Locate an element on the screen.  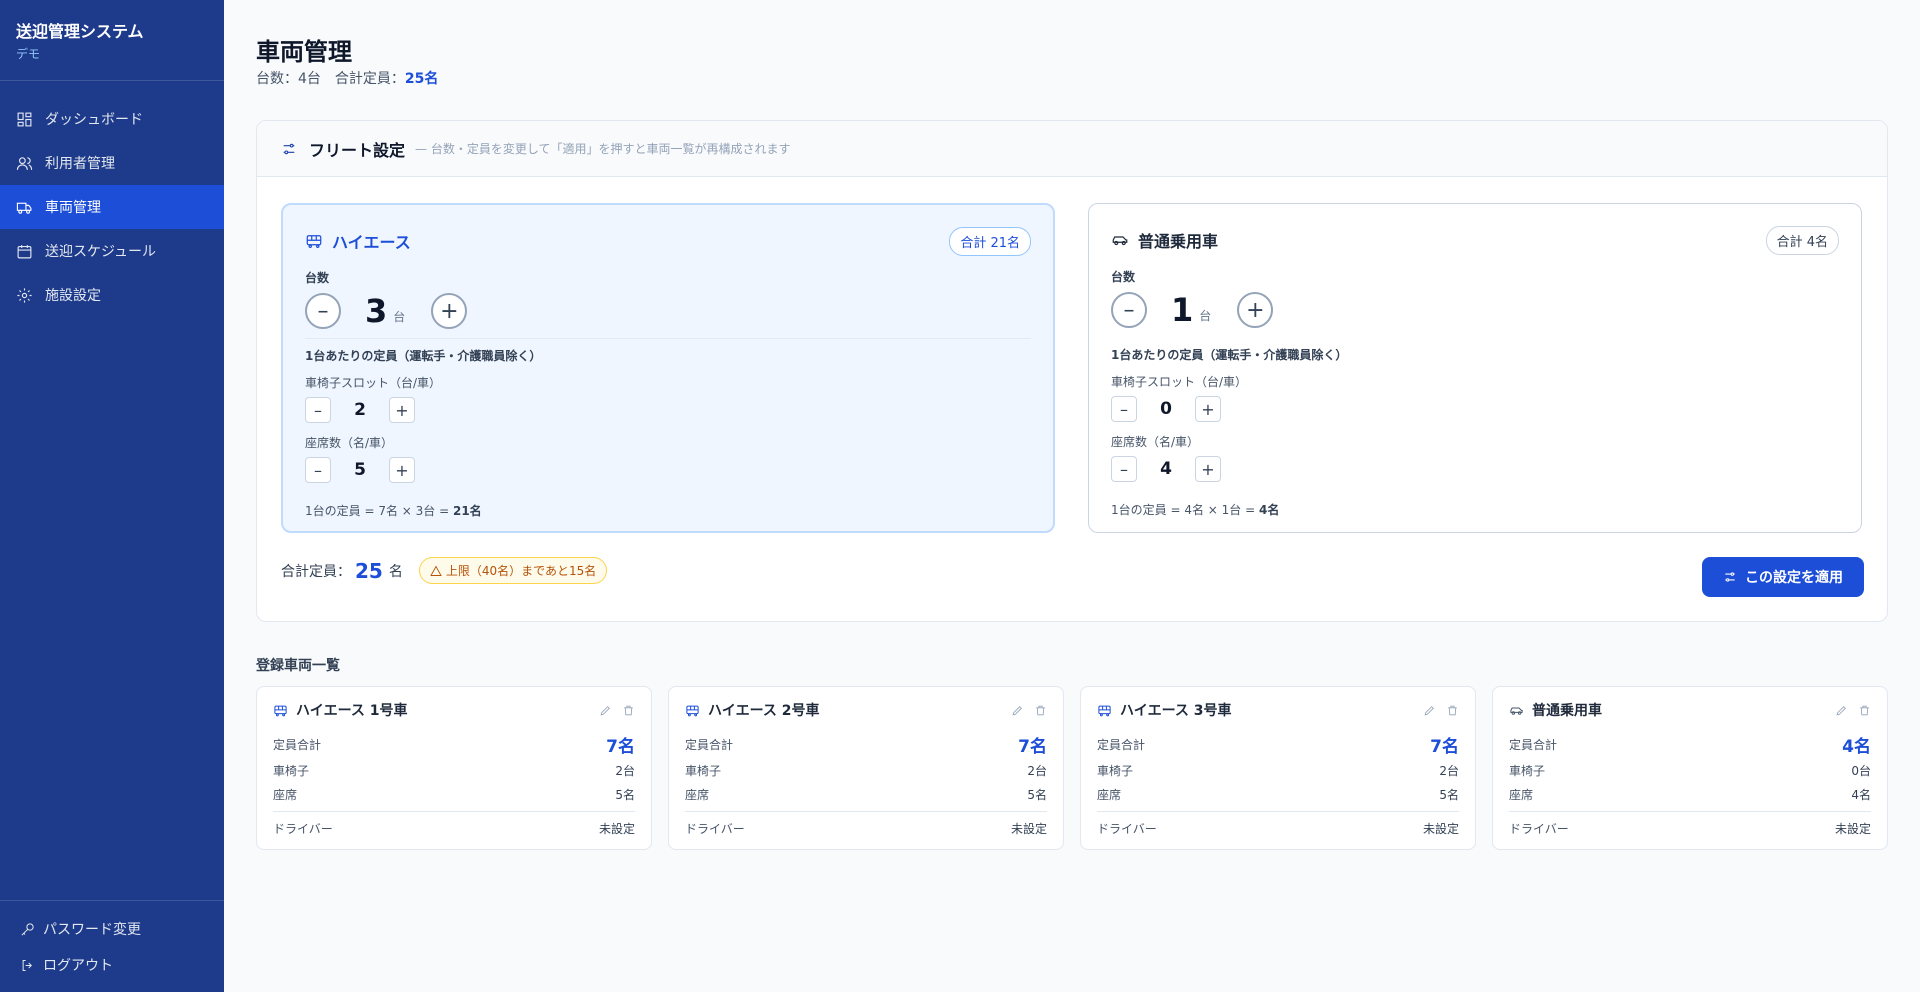
vehicle-type-name: ハイエース is located at coordinates (358, 241).